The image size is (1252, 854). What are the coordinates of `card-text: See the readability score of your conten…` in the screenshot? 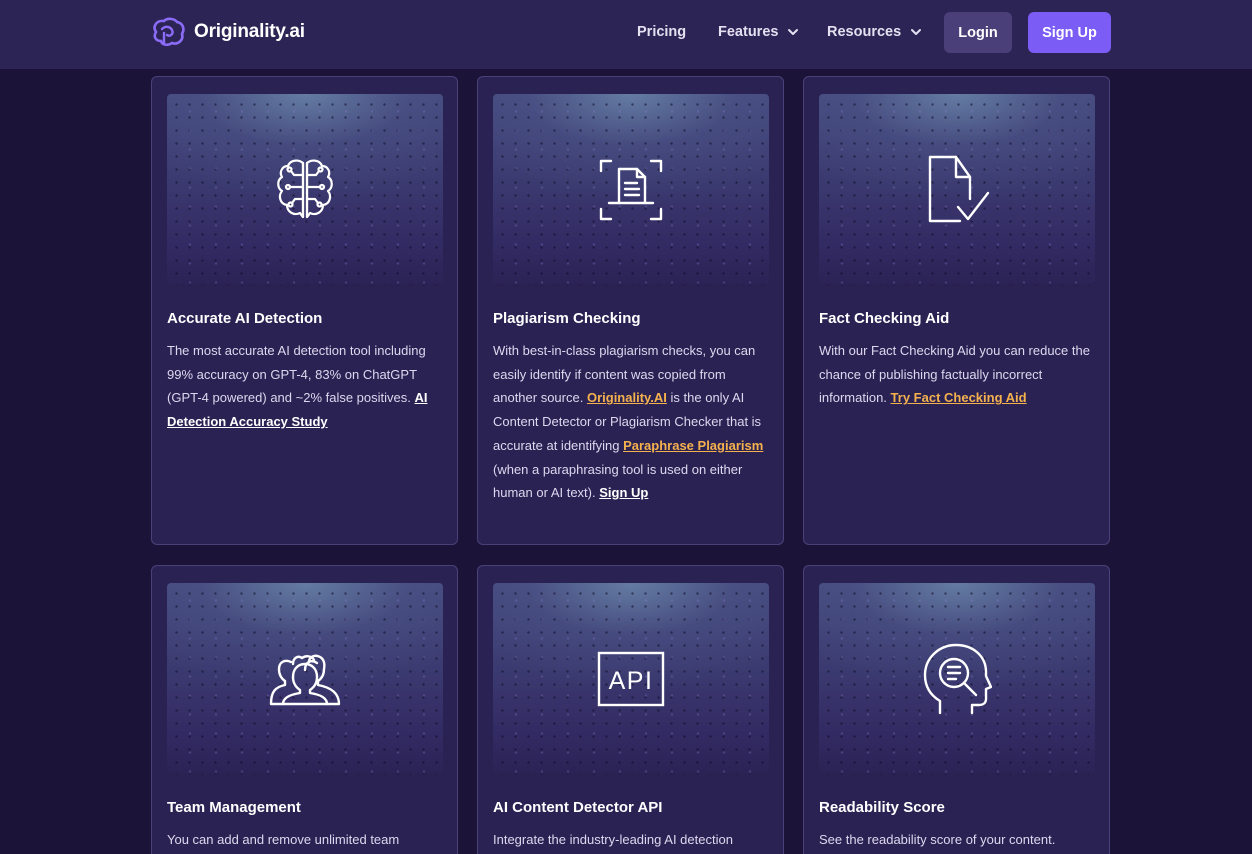 It's located at (937, 839).